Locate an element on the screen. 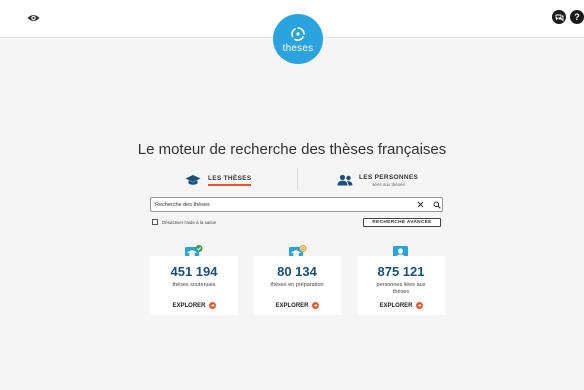 The width and height of the screenshot is (584, 390). eye-icon is located at coordinates (33, 18).